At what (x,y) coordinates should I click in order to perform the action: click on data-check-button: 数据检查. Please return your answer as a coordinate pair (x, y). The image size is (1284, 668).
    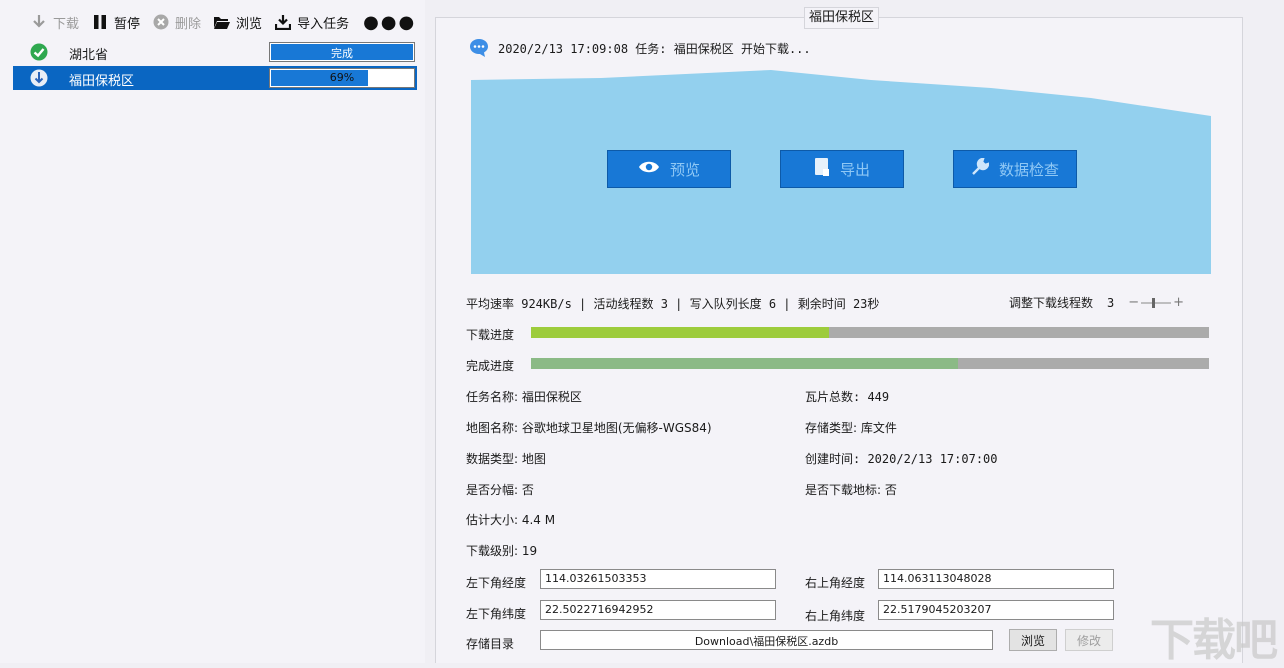
    Looking at the image, I should click on (1015, 169).